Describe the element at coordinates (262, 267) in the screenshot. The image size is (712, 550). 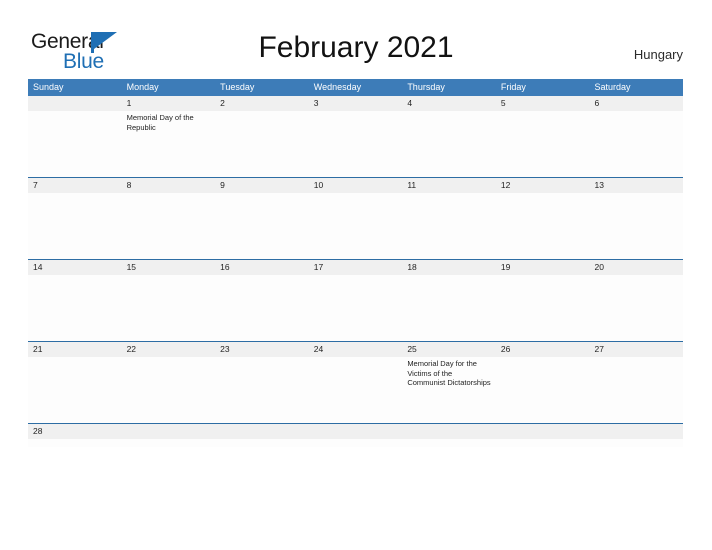
I see `day-number-cell: 16` at that location.